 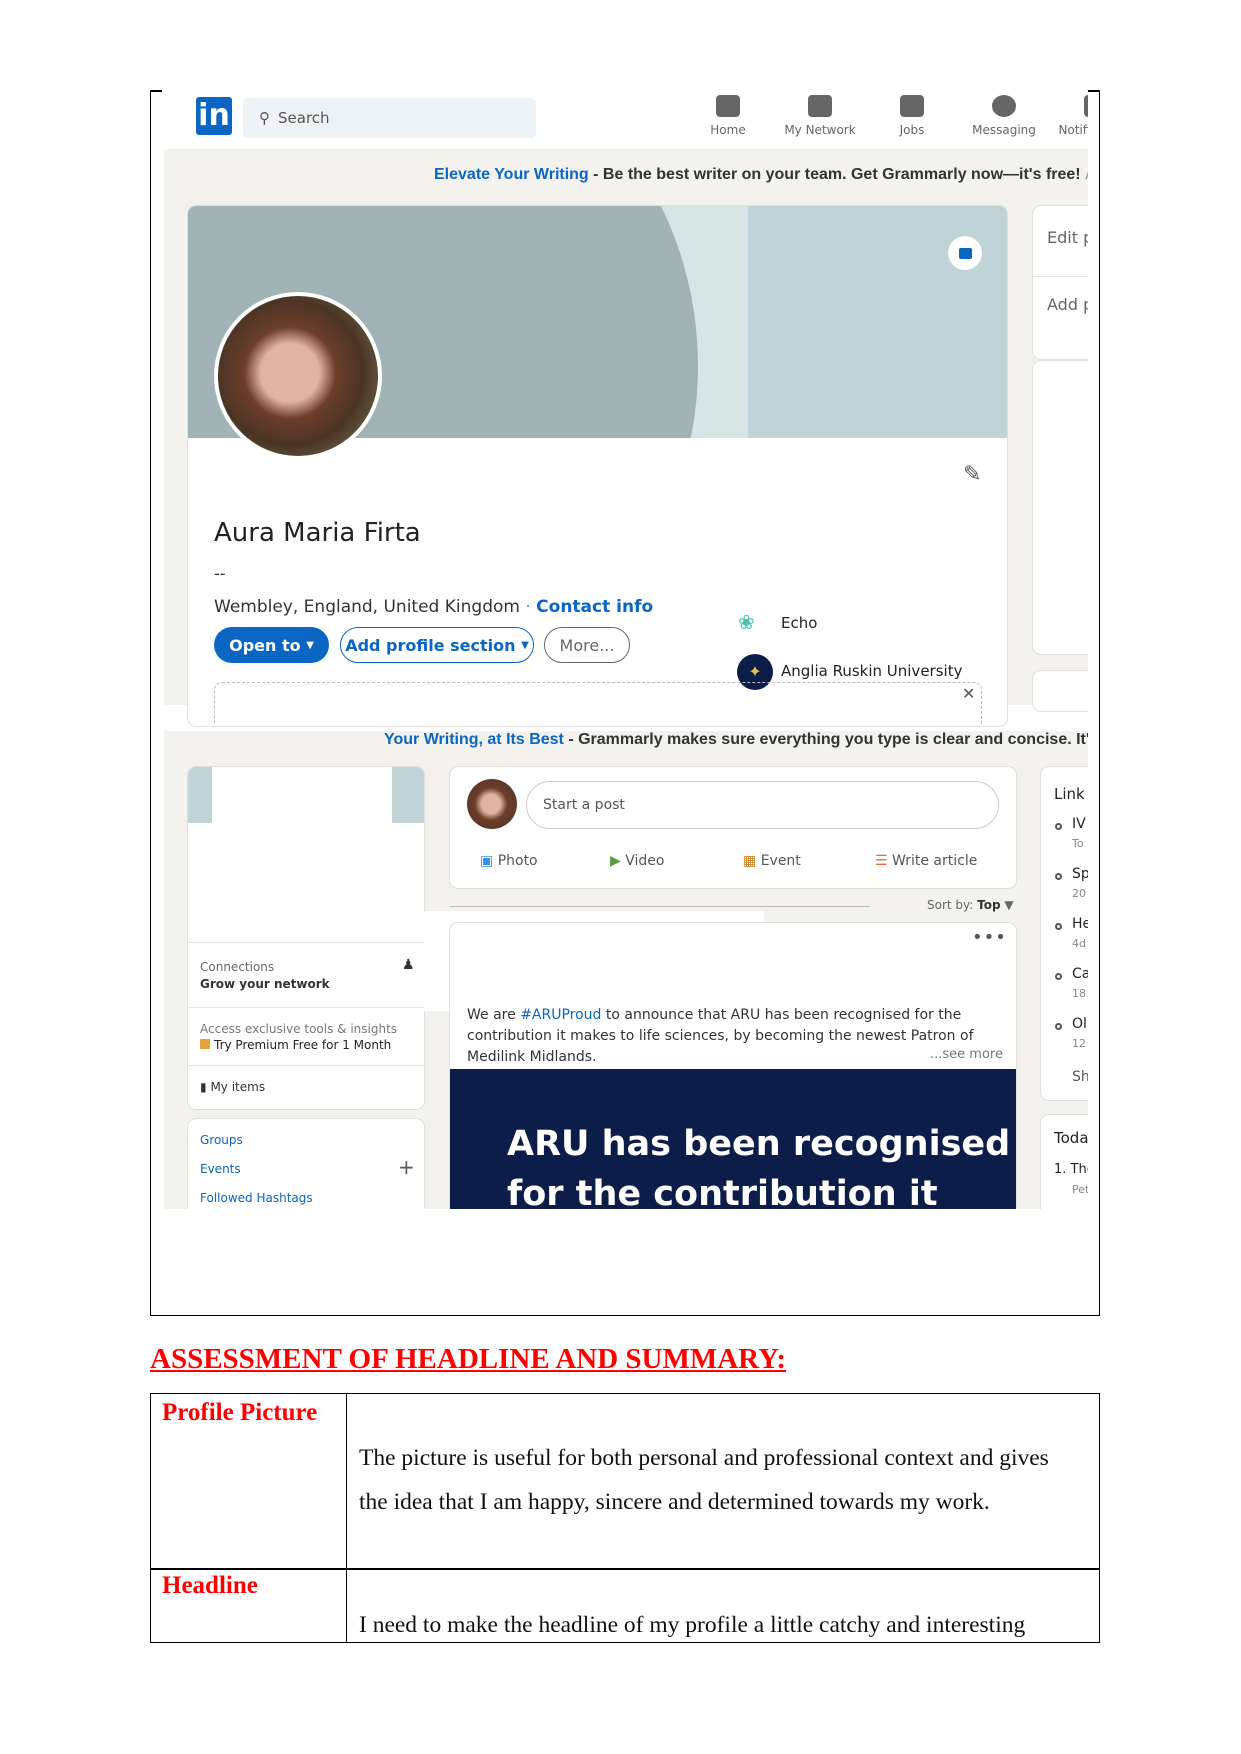 I want to click on profile-settings-card: Edit p Add p, so click(x=1060, y=282).